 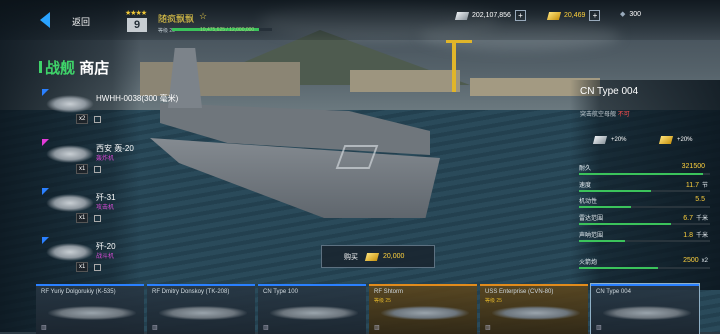 What do you see at coordinates (619, 140) in the screenshot?
I see `silver-bonus-value: +20%` at bounding box center [619, 140].